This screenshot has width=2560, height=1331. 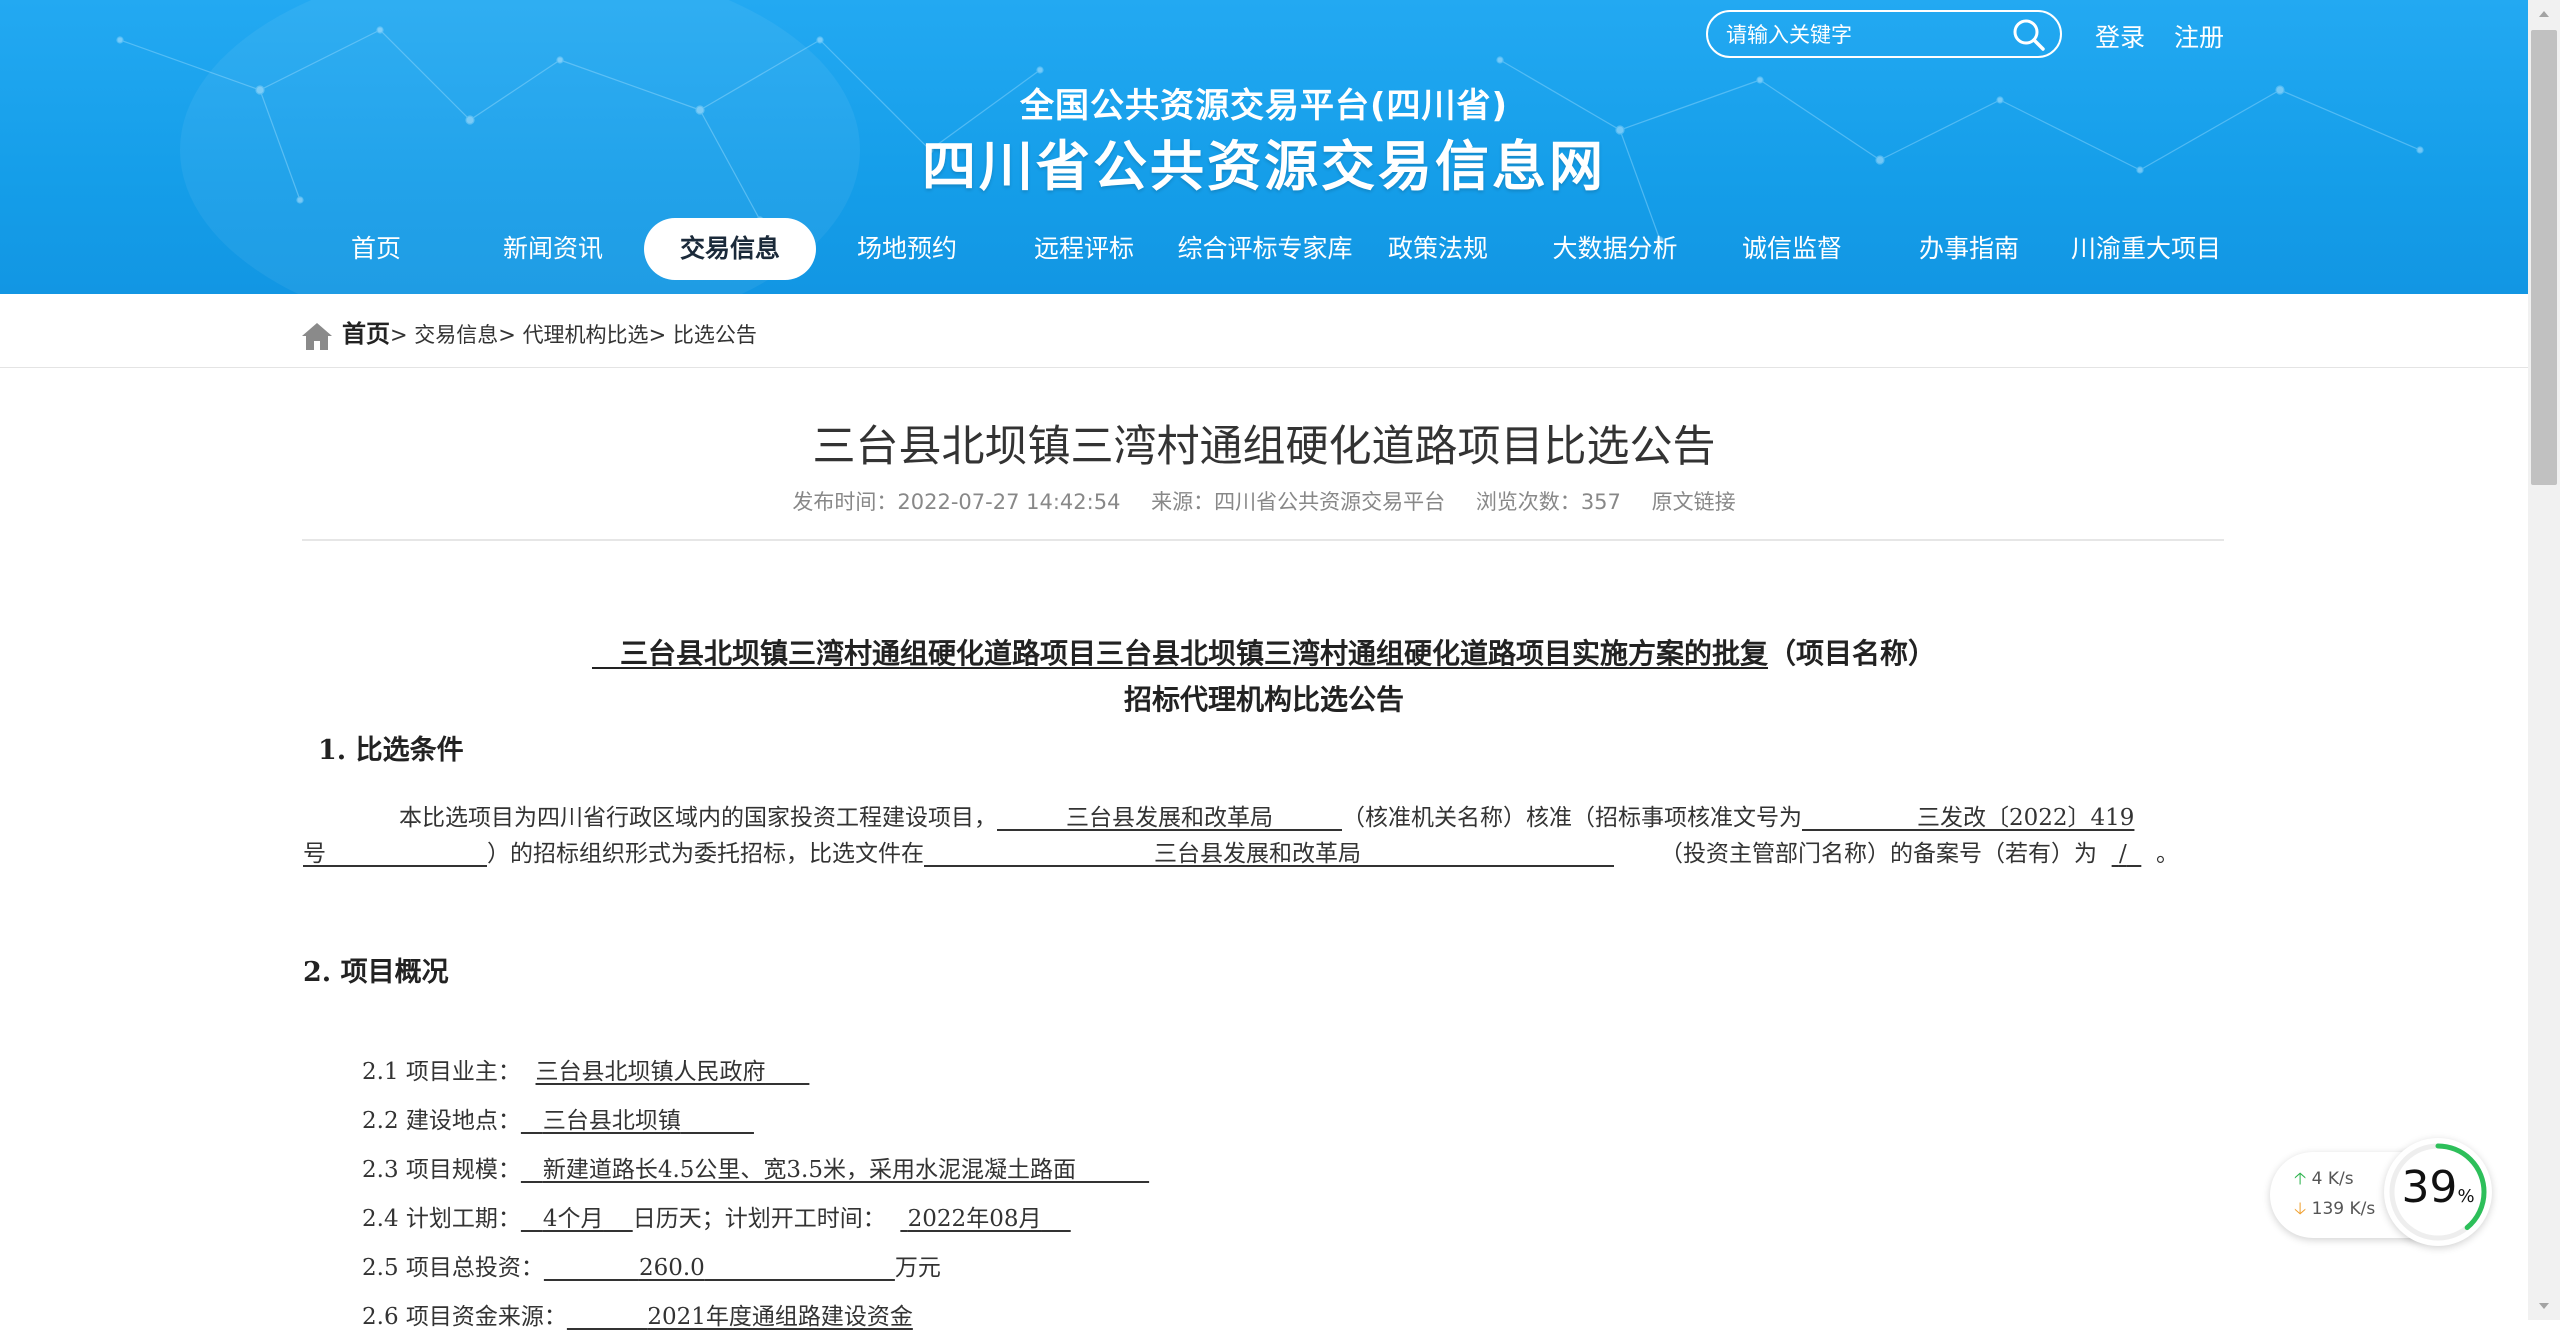 I want to click on download-speed: 🡣 139 K/s, so click(x=2334, y=1210).